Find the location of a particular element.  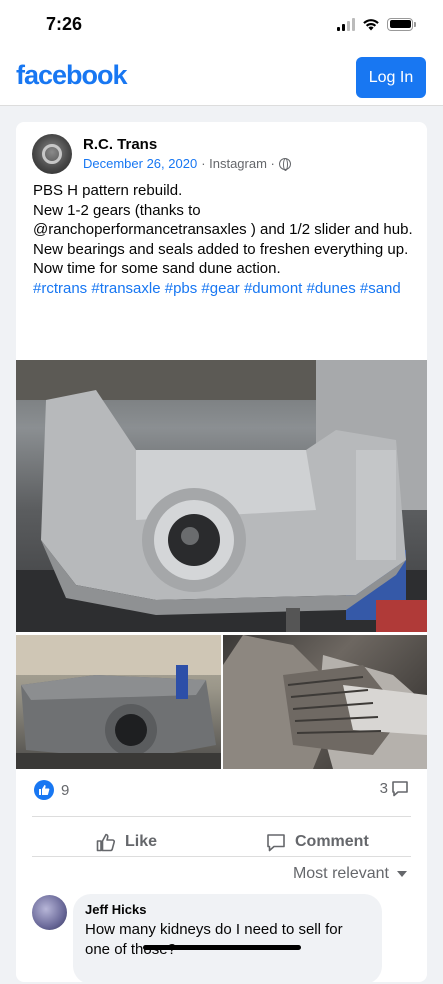

post-line: PBS H pattern rebuild. is located at coordinates (108, 190).